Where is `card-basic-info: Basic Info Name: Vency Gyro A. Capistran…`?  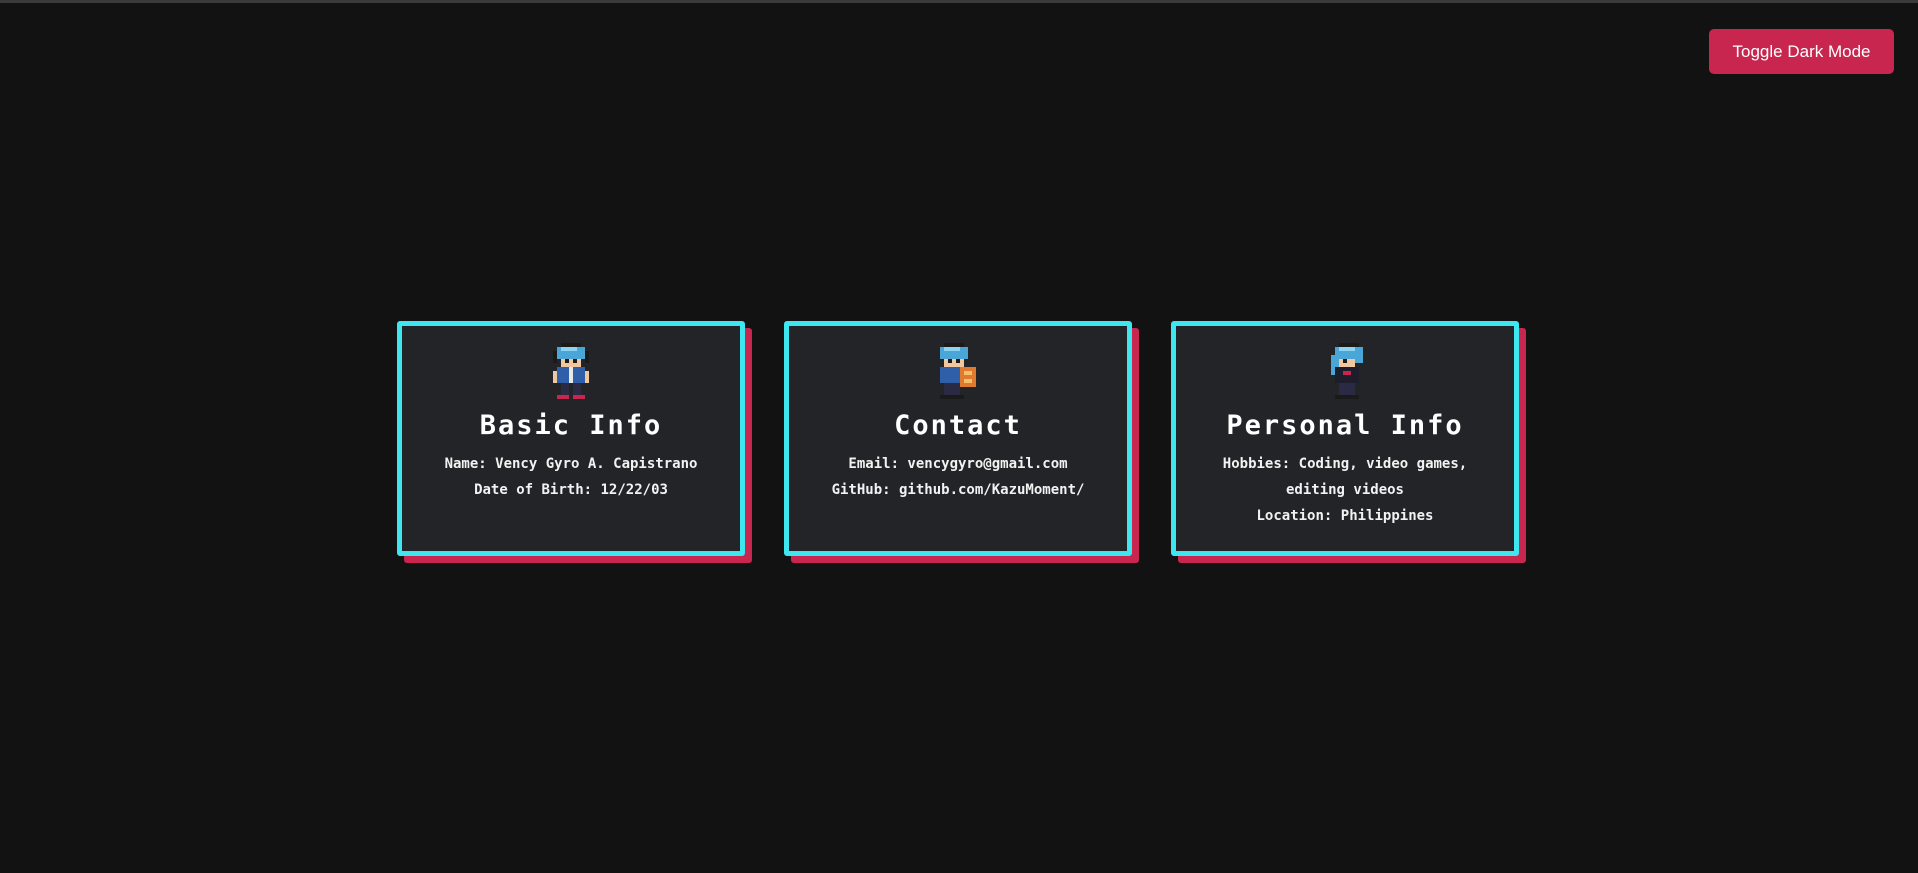
card-basic-info: Basic Info Name: Vency Gyro A. Capistran… is located at coordinates (571, 438).